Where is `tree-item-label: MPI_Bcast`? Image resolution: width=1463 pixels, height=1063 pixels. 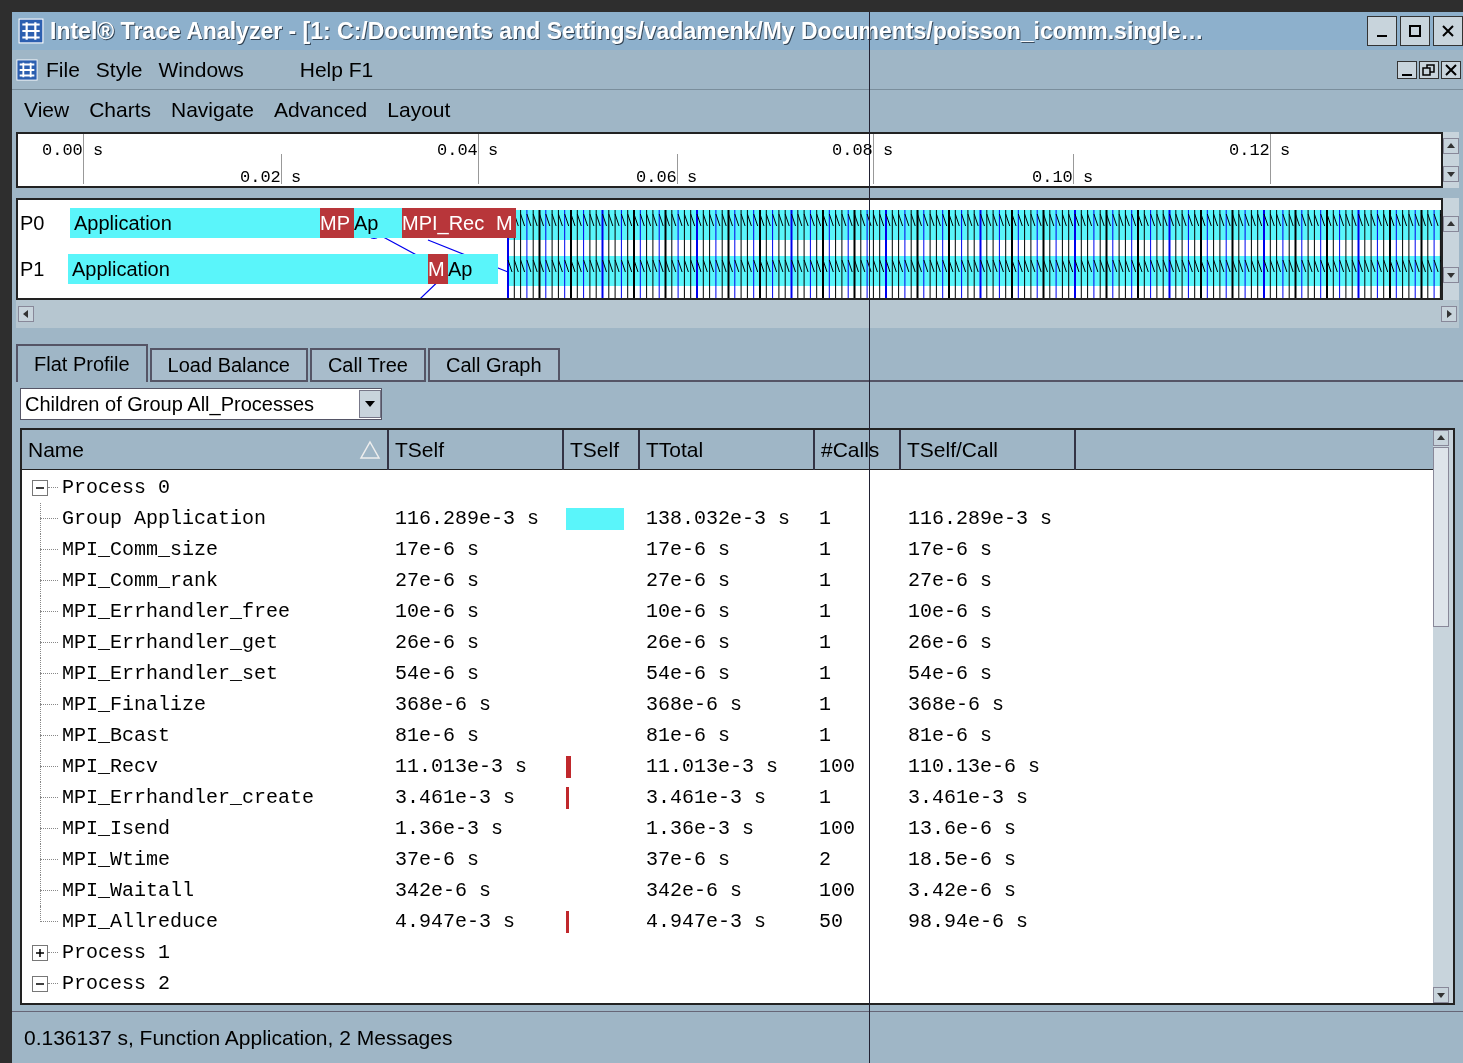
tree-item-label: MPI_Bcast is located at coordinates (116, 735).